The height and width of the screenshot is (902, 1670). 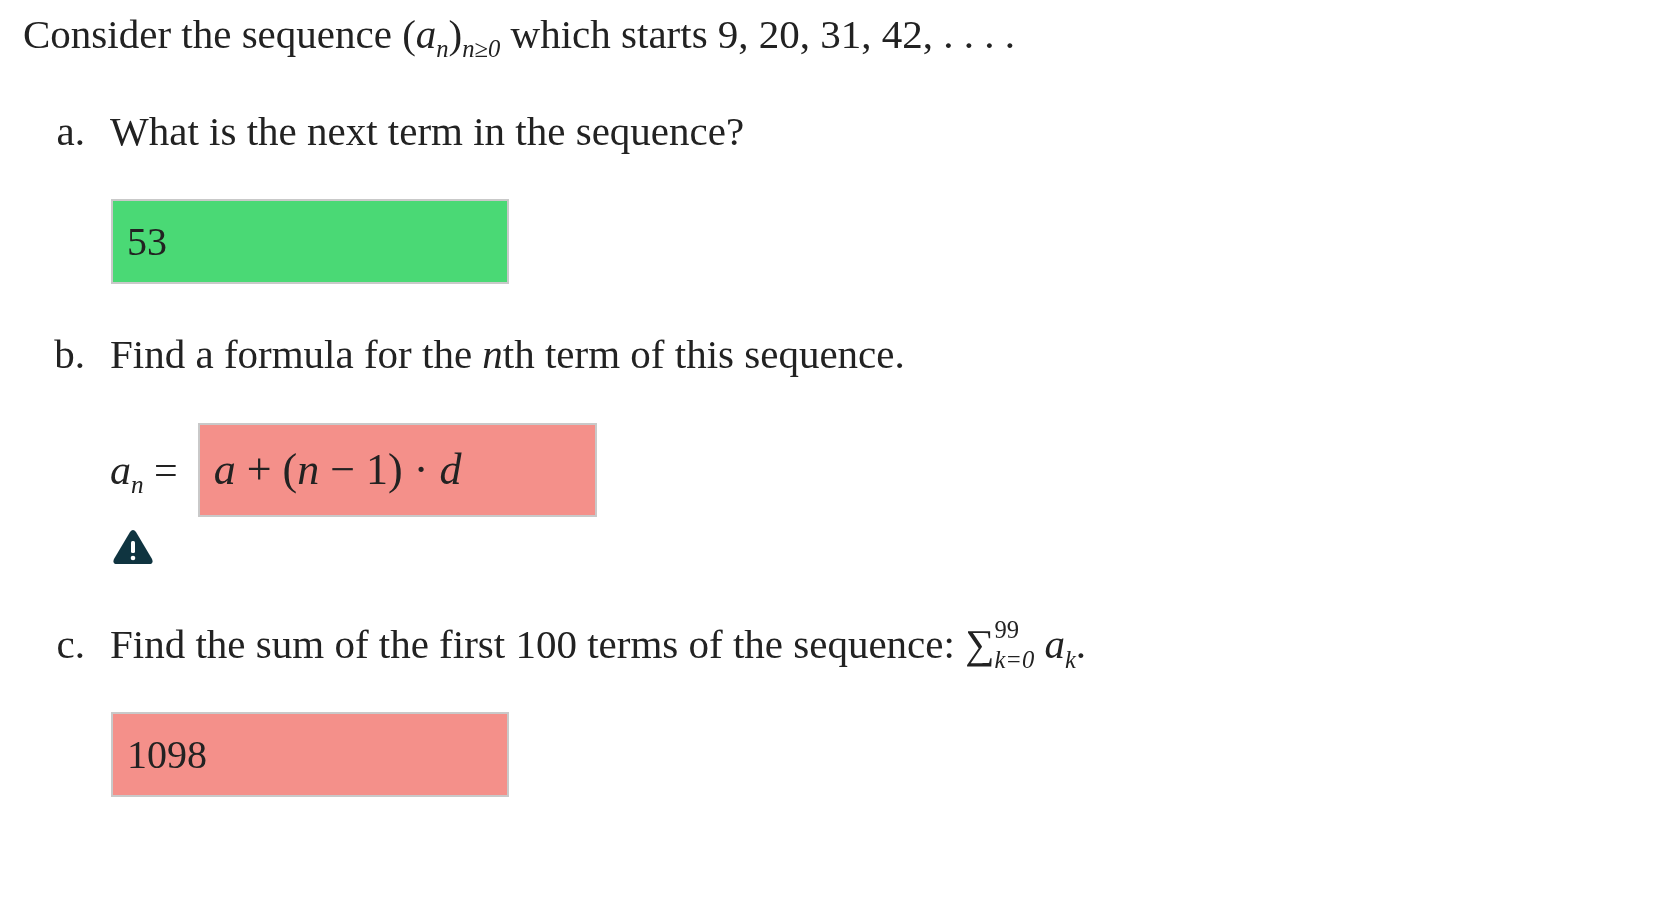 What do you see at coordinates (519, 34) in the screenshot?
I see `problem-statement: Consider the sequence (a$_{n}$)$_{n≥0}$ which starts 9, 20, 31, 42, . . . .` at bounding box center [519, 34].